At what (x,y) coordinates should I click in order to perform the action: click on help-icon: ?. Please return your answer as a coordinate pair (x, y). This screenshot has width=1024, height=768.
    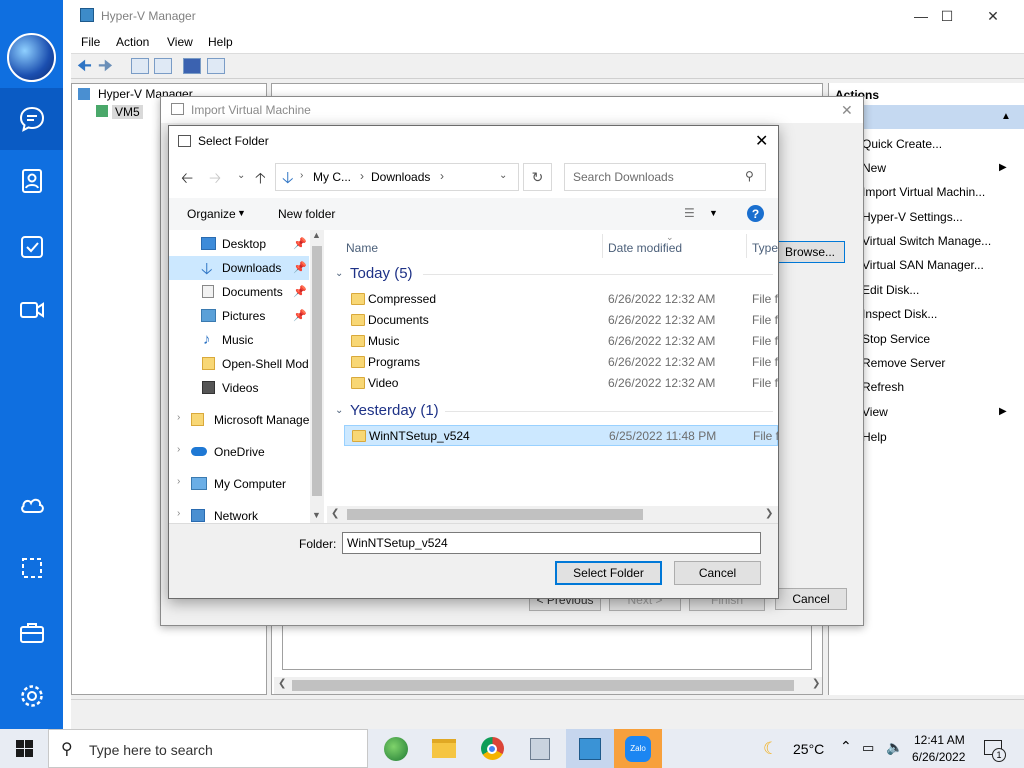
    Looking at the image, I should click on (755, 213).